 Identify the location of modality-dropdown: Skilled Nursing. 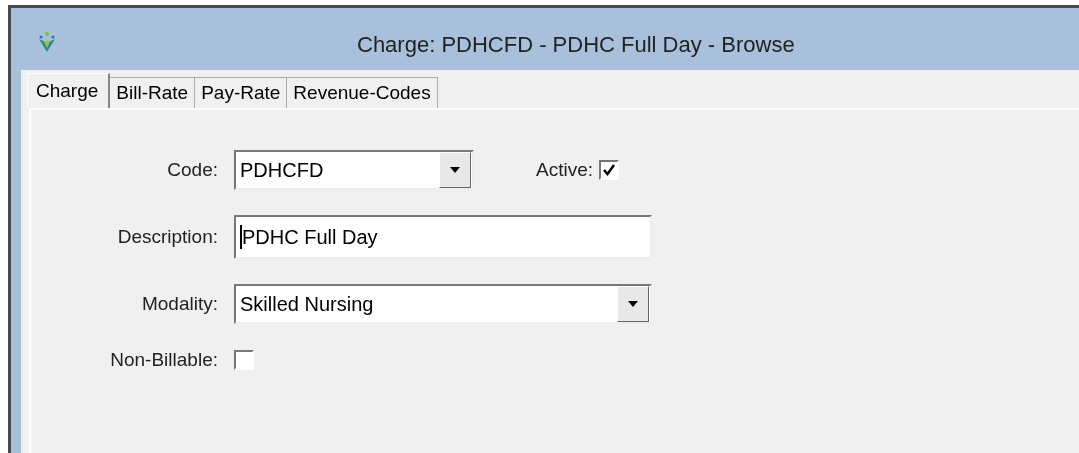
(443, 304).